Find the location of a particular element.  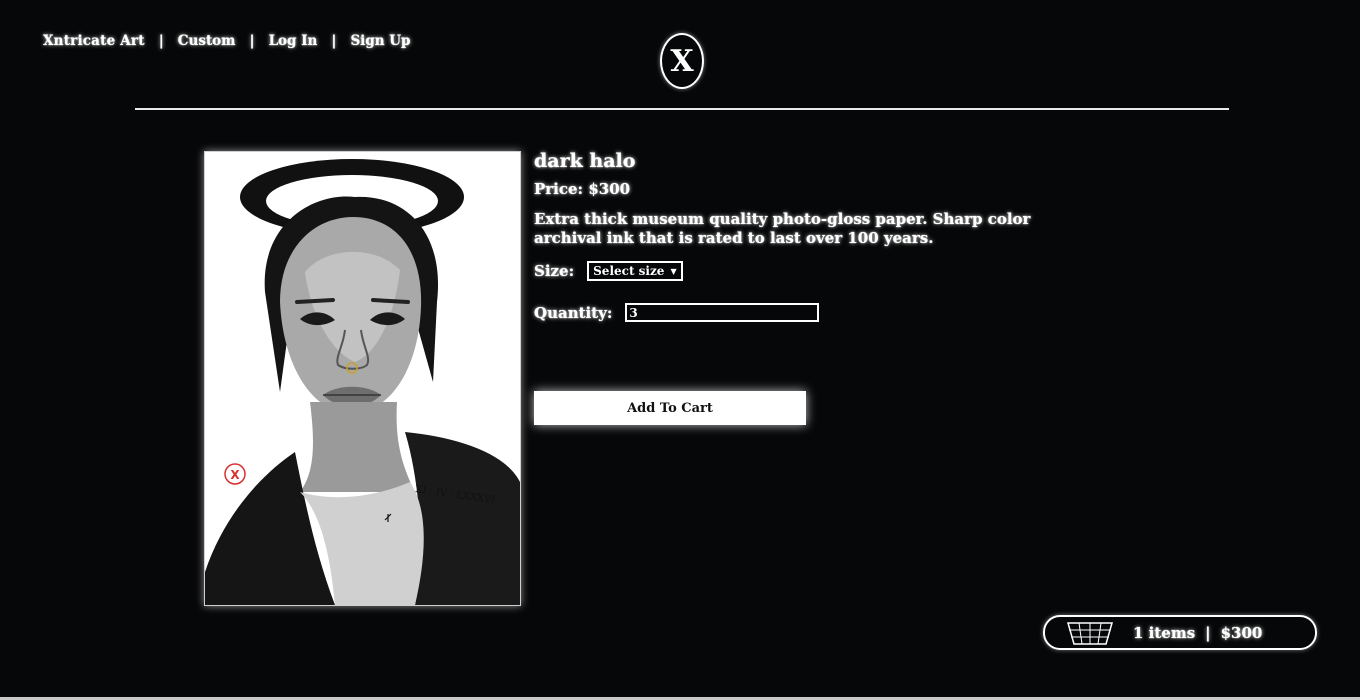

portrait-illustration: XI · IV · LXXXVI X is located at coordinates (362, 378).